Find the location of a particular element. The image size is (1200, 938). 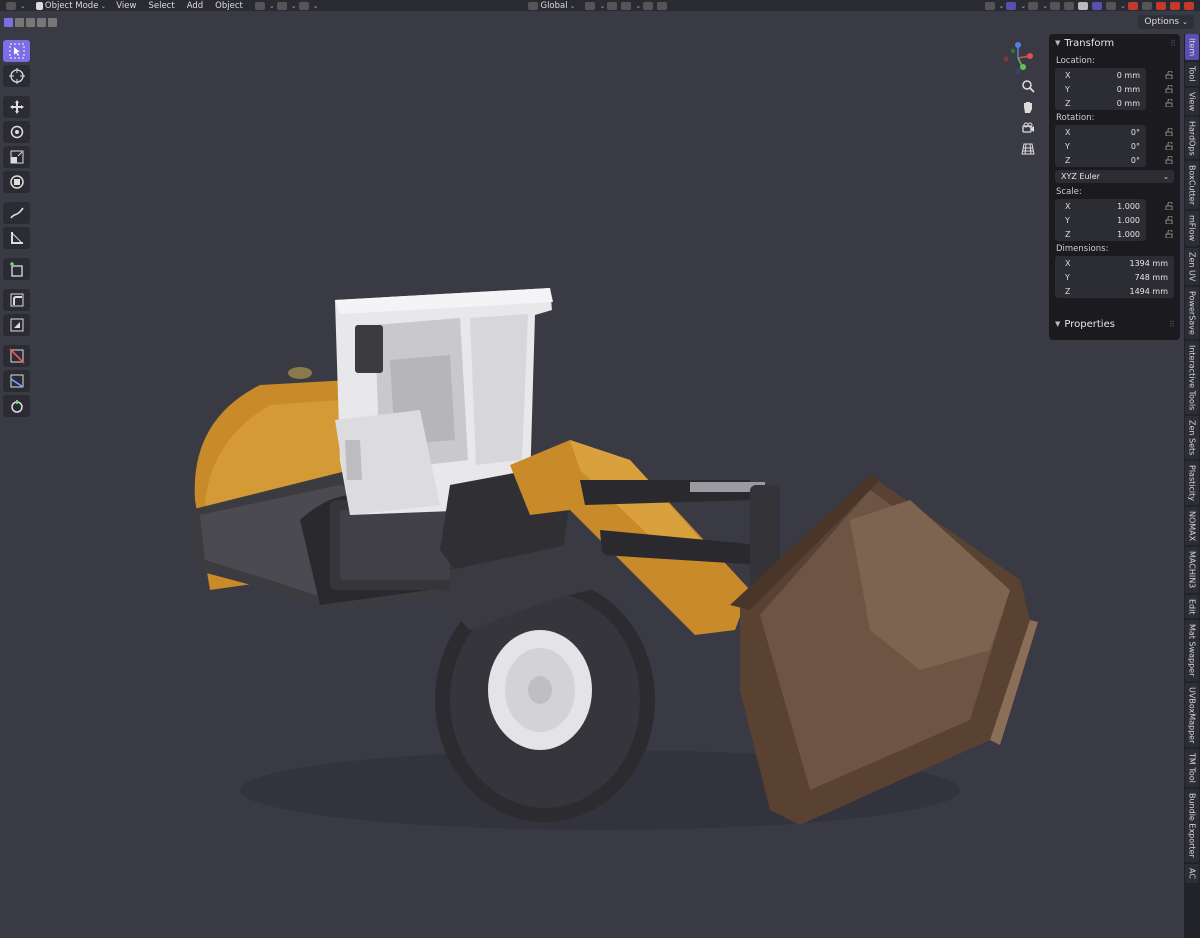

select-mode-group is located at coordinates (30, 22).